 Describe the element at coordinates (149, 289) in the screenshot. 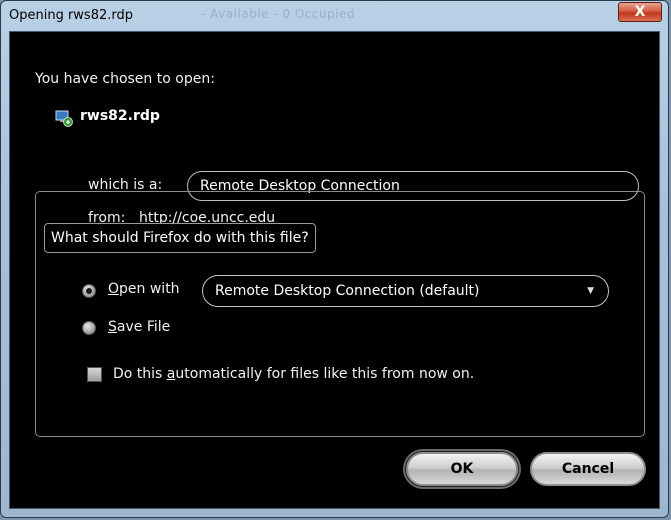

I see `open-with-label-rest: pen with` at that location.